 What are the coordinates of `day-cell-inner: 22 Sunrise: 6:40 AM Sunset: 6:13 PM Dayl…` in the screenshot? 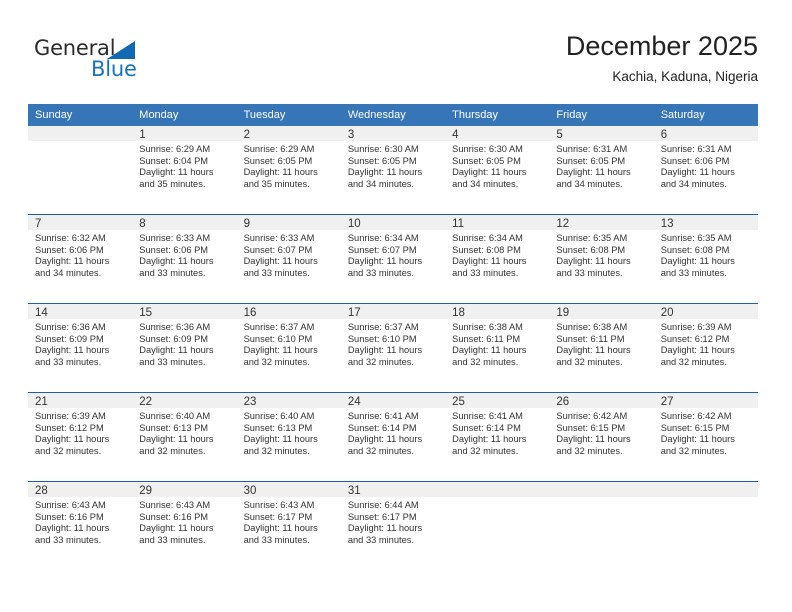 It's located at (184, 437).